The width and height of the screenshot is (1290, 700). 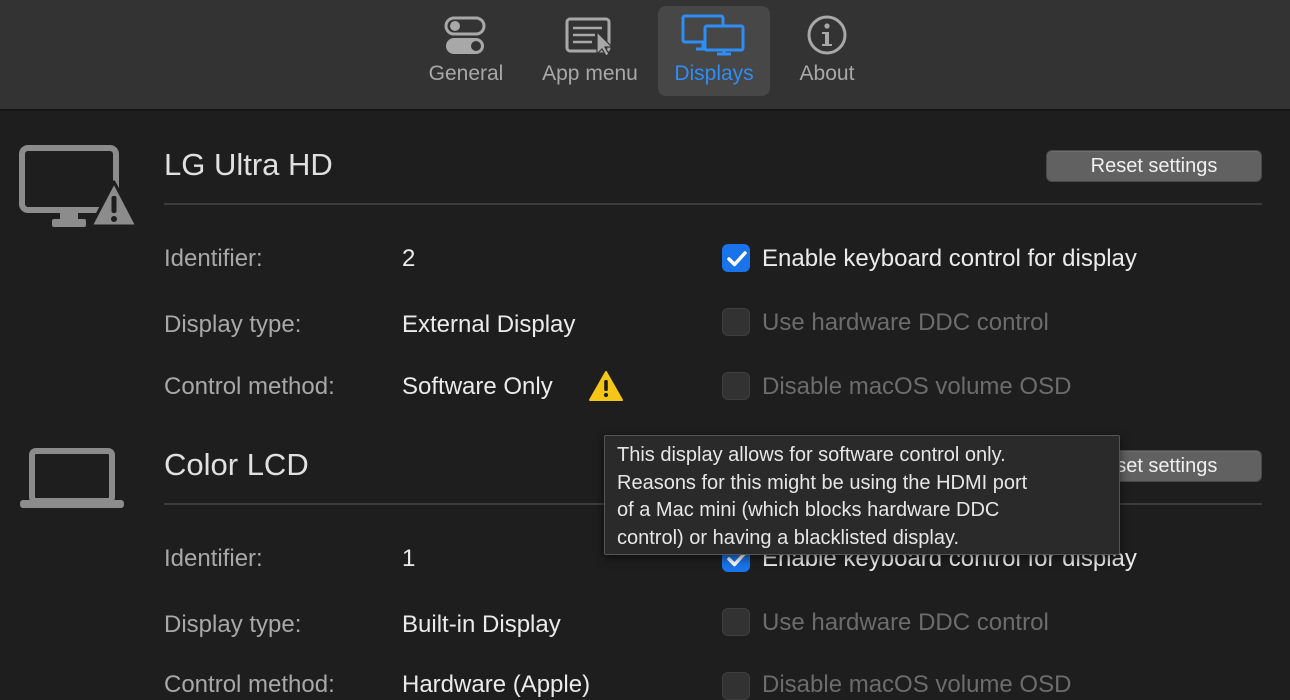 I want to click on tab-displays-label: Displays, so click(x=714, y=73).